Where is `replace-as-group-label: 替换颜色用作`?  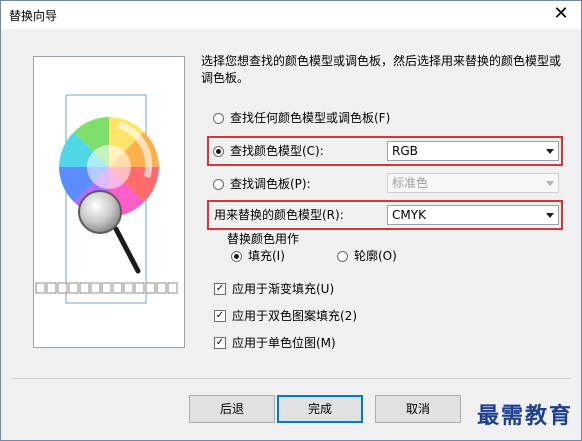 replace-as-group-label: 替换颜色用作 is located at coordinates (263, 239).